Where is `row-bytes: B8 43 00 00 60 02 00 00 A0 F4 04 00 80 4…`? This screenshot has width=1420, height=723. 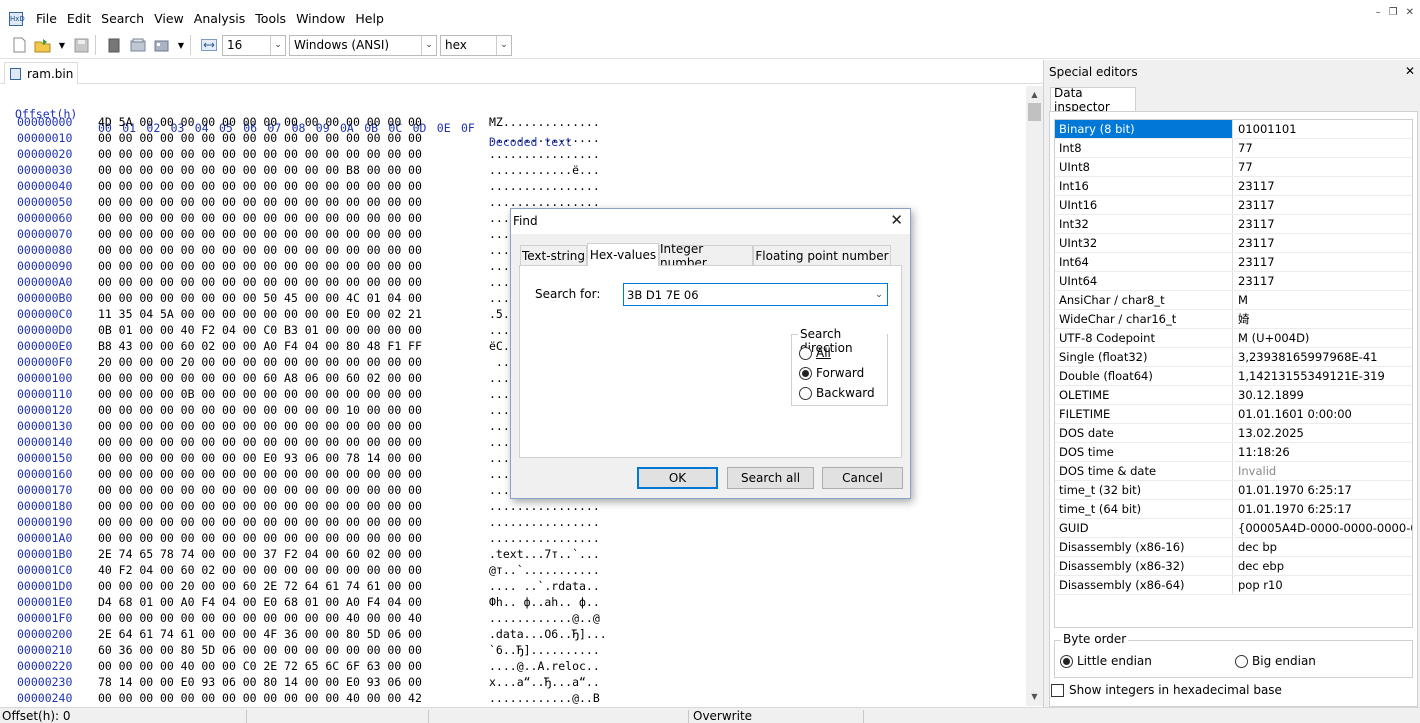 row-bytes: B8 43 00 00 60 02 00 00 A0 F4 04 00 80 4… is located at coordinates (260, 346).